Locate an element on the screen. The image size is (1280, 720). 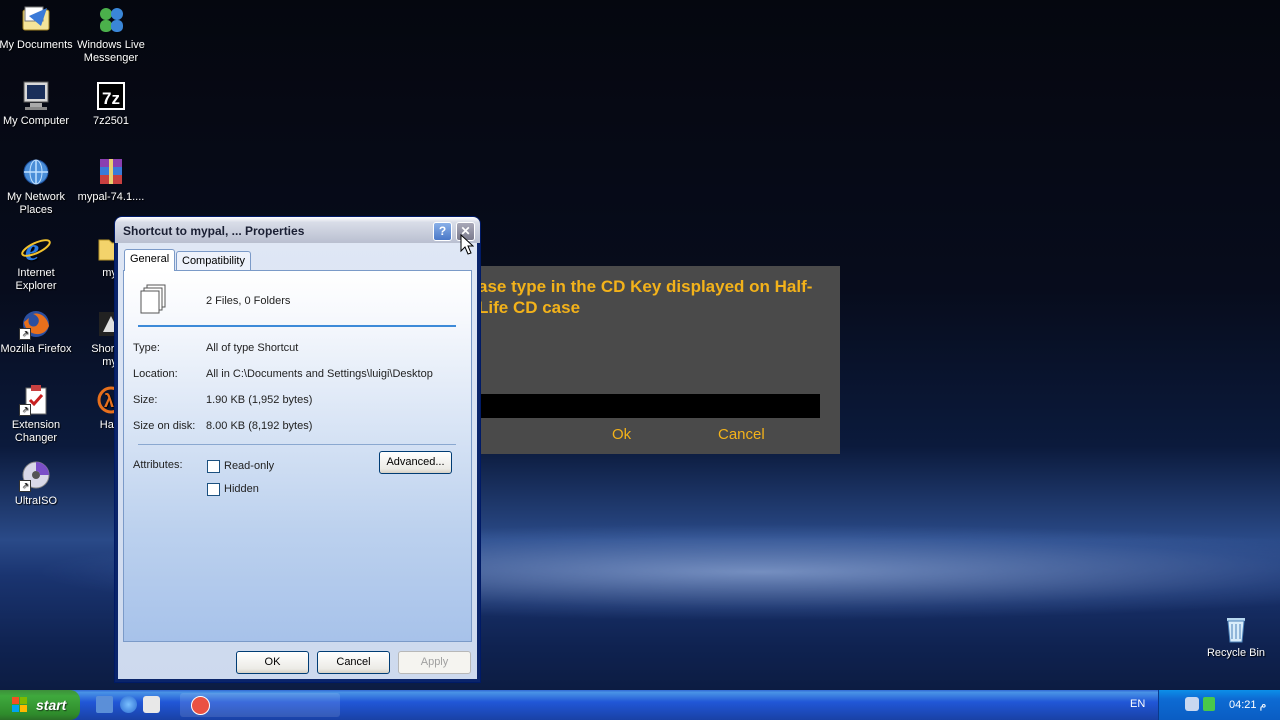
ultraiso-disc-icon: ↗ is located at coordinates (36, 476).